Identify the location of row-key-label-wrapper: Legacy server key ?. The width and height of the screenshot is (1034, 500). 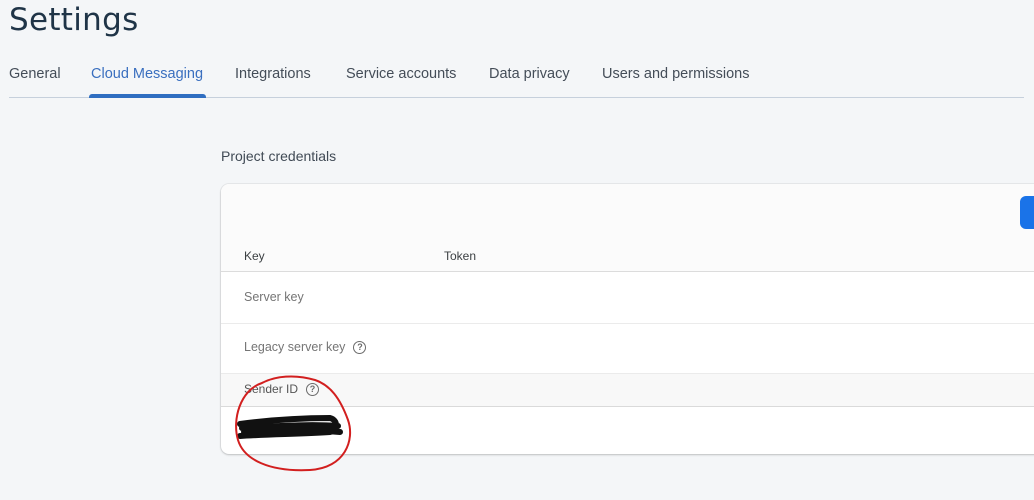
(305, 347).